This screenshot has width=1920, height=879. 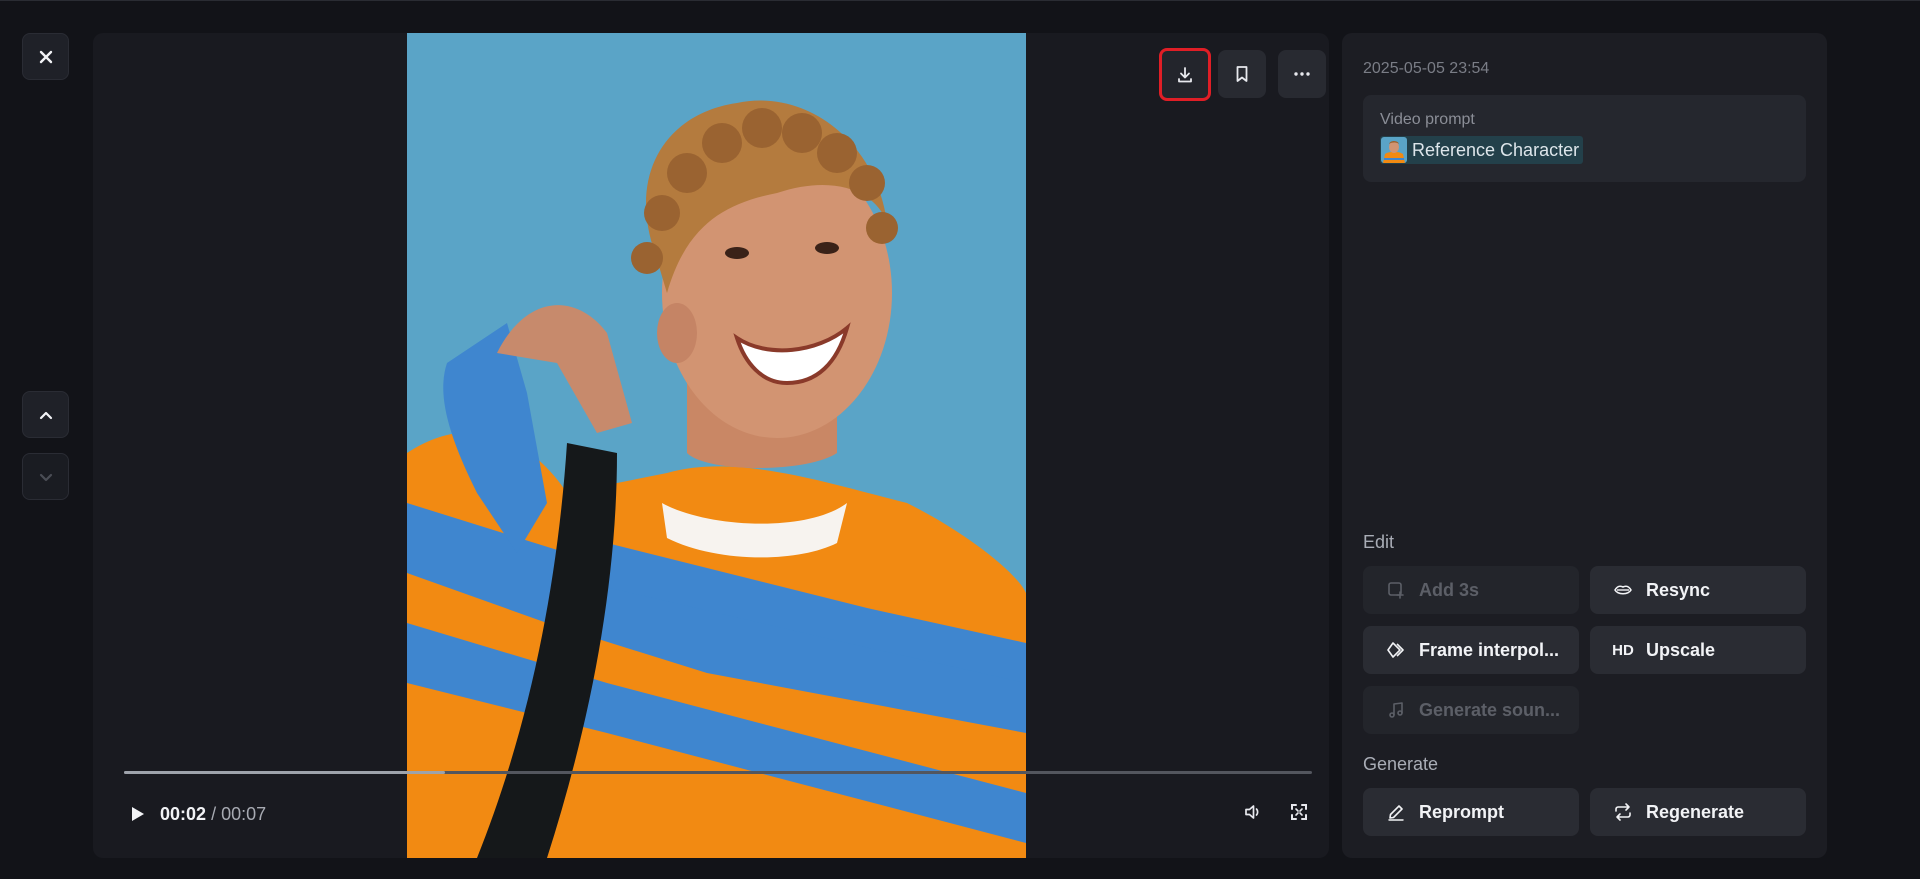 What do you see at coordinates (1379, 542) in the screenshot?
I see `edit-section-label: Edit` at bounding box center [1379, 542].